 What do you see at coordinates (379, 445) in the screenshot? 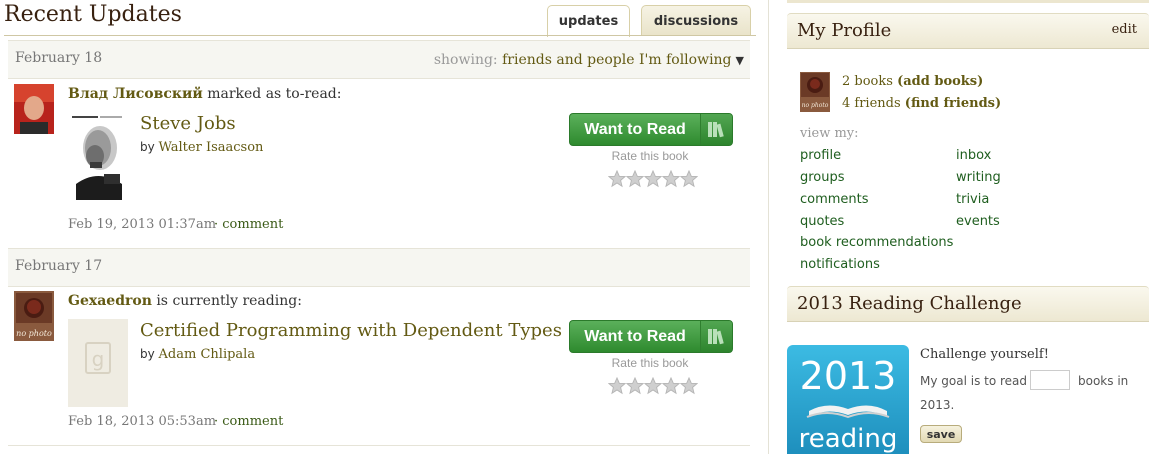
I see `row-divider` at bounding box center [379, 445].